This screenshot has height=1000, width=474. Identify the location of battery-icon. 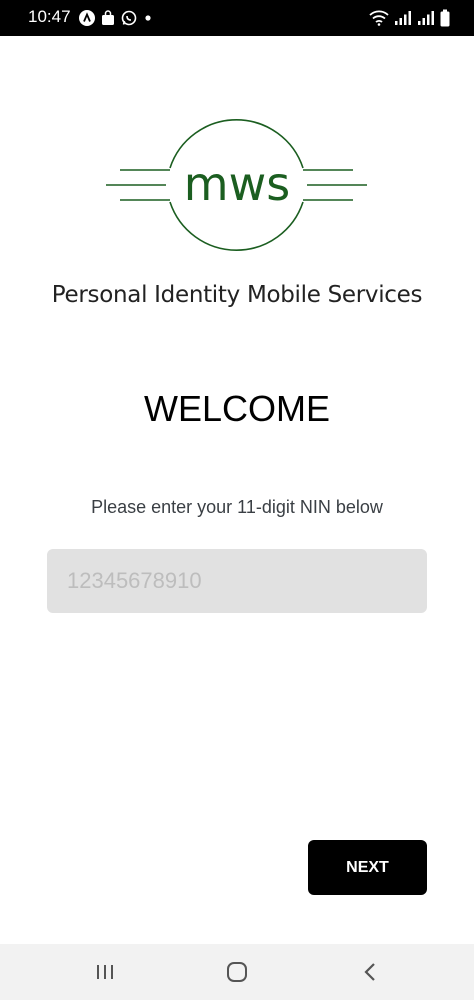
(445, 18).